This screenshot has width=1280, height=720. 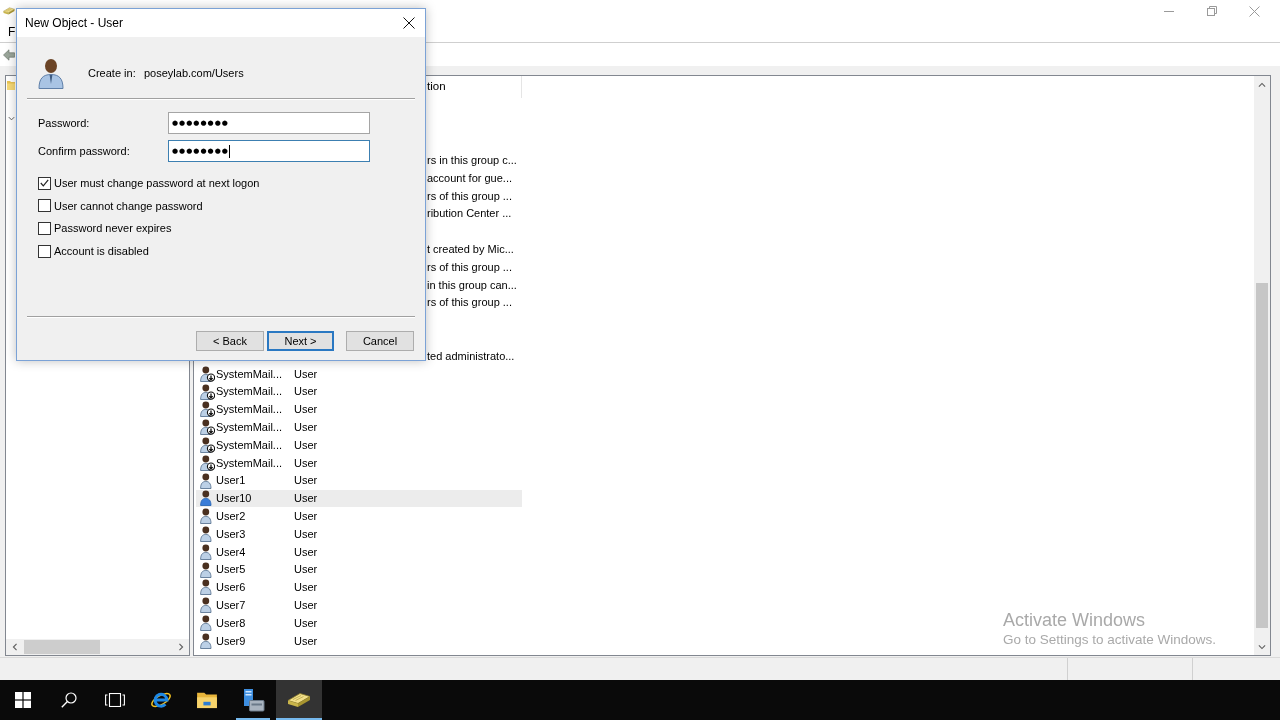 What do you see at coordinates (359, 498) in the screenshot?
I see `list-row: User10 User` at bounding box center [359, 498].